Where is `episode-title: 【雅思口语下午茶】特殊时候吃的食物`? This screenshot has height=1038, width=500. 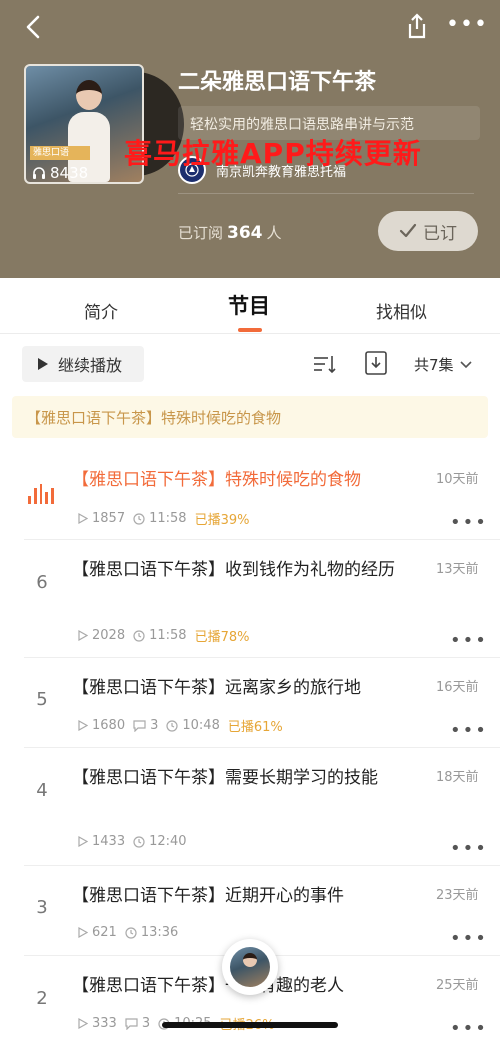
episode-title: 【雅思口语下午茶】特殊时候吃的食物 is located at coordinates (242, 480).